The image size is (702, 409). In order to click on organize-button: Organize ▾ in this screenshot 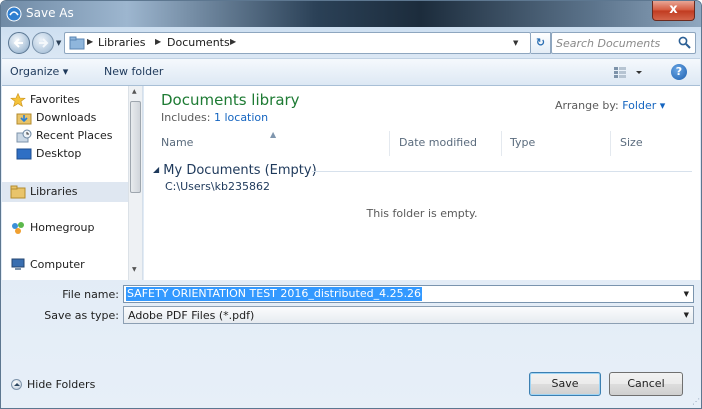, I will do `click(39, 71)`.